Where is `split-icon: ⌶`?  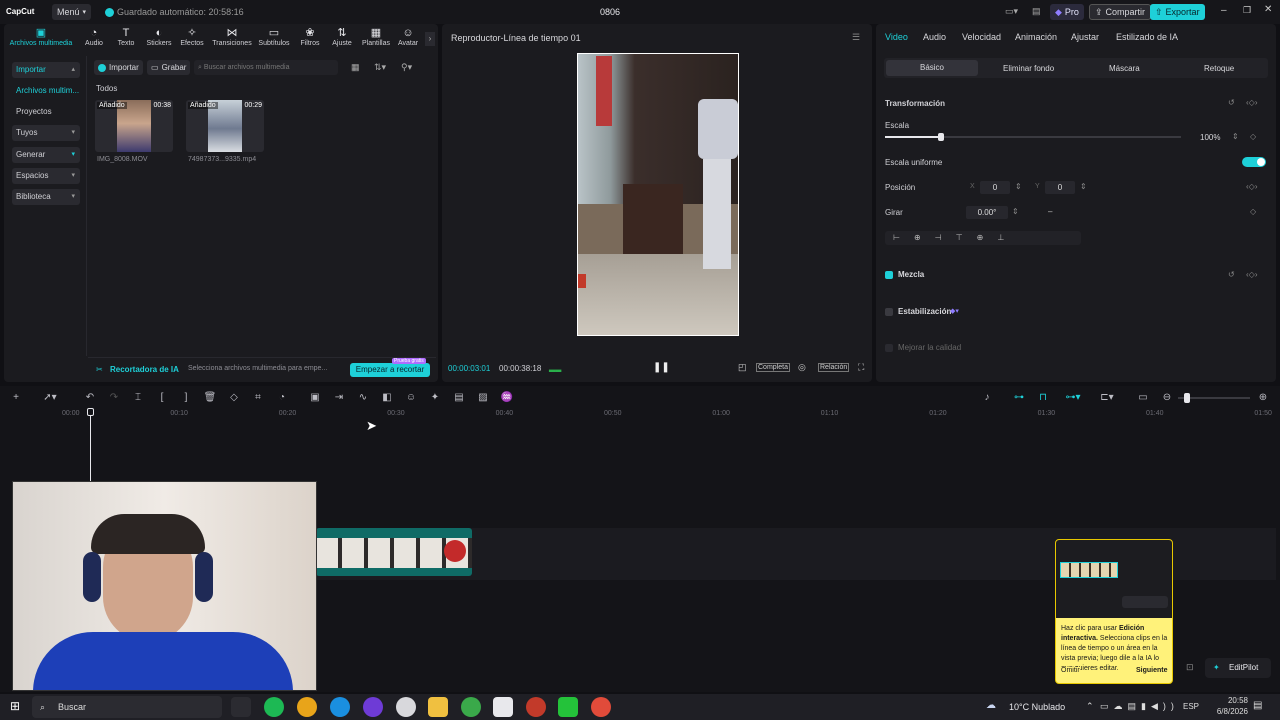 split-icon: ⌶ is located at coordinates (138, 398).